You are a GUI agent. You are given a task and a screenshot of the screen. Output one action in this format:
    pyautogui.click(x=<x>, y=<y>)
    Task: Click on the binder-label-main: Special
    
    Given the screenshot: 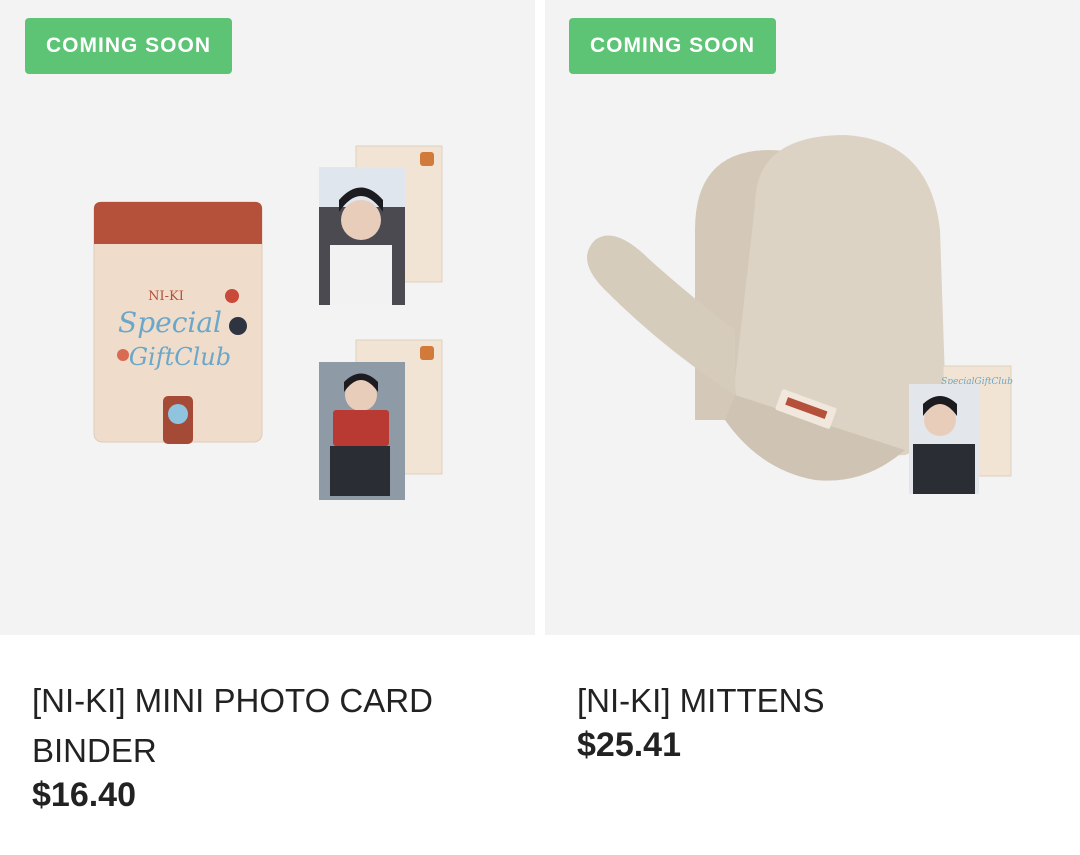 What is the action you would take?
    pyautogui.click(x=170, y=322)
    